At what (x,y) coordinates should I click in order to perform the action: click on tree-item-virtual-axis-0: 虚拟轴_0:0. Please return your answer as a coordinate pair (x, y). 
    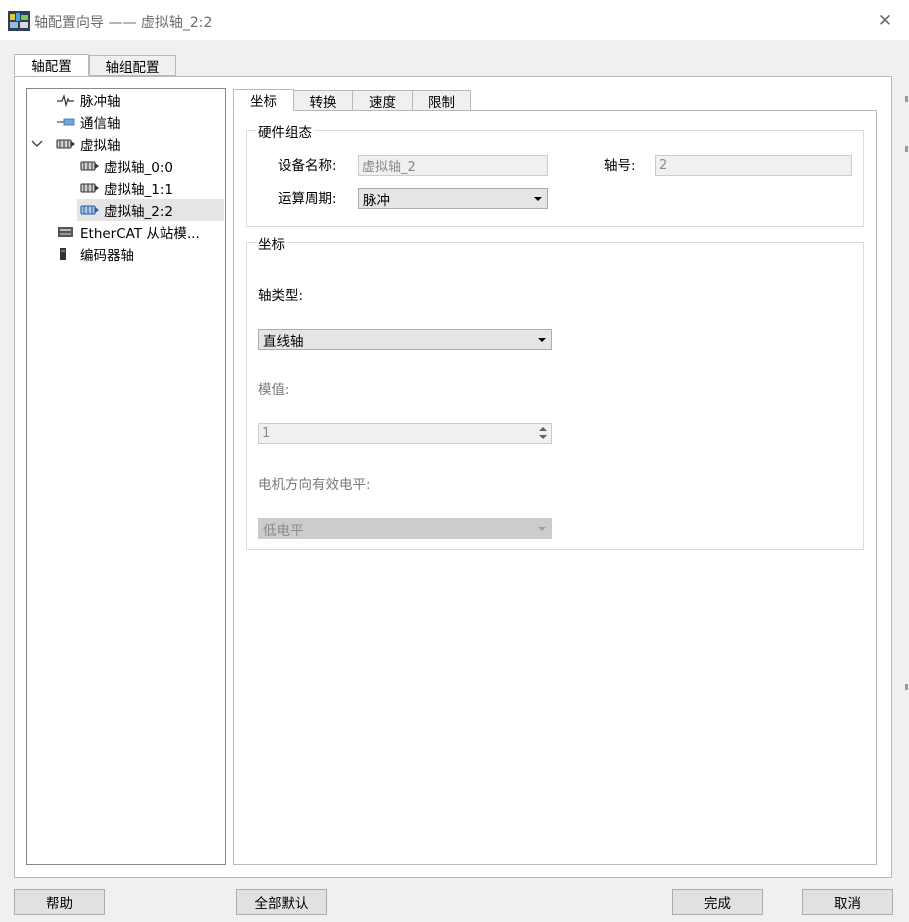
    Looking at the image, I should click on (126, 166).